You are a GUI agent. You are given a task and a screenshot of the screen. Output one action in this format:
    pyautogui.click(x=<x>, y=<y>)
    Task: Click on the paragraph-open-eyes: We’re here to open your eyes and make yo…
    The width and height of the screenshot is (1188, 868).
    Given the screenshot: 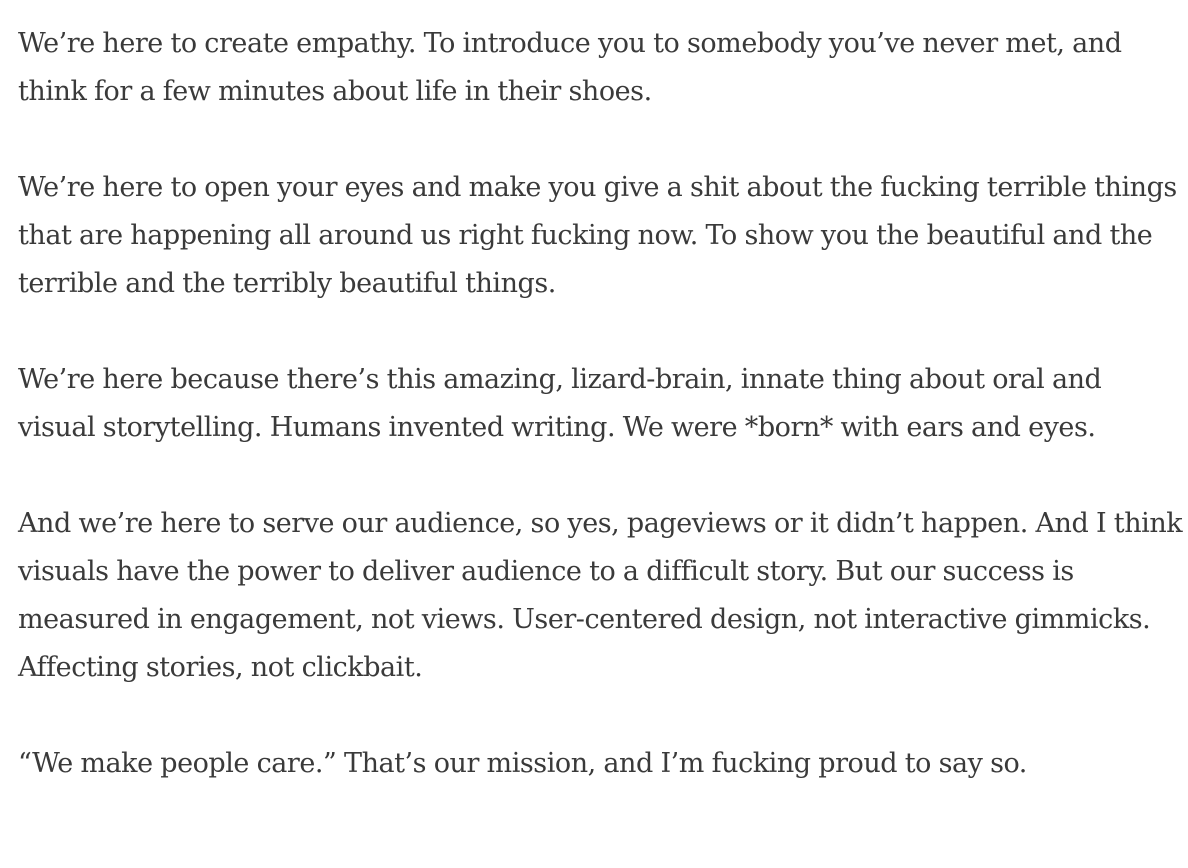 What is the action you would take?
    pyautogui.click(x=597, y=235)
    